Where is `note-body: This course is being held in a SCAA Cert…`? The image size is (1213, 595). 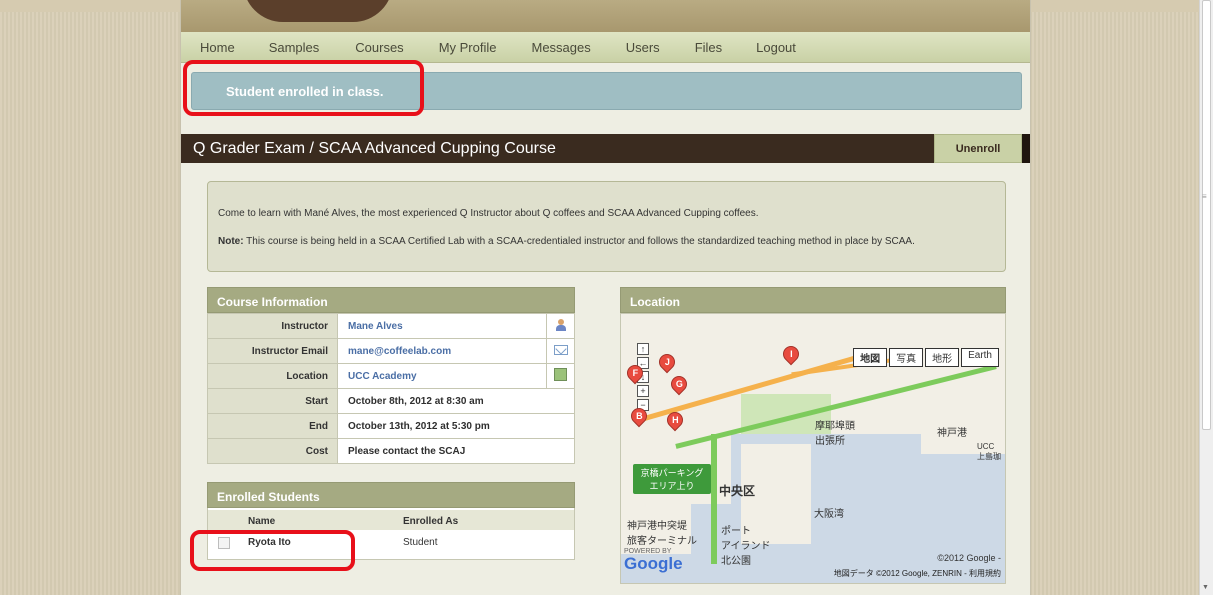
note-body: This course is being held in a SCAA Cert… is located at coordinates (579, 241).